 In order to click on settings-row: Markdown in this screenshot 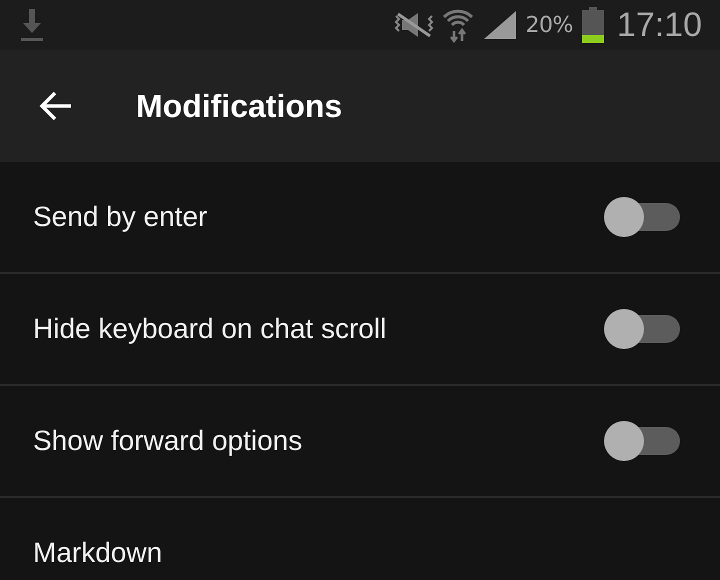, I will do `click(360, 539)`.